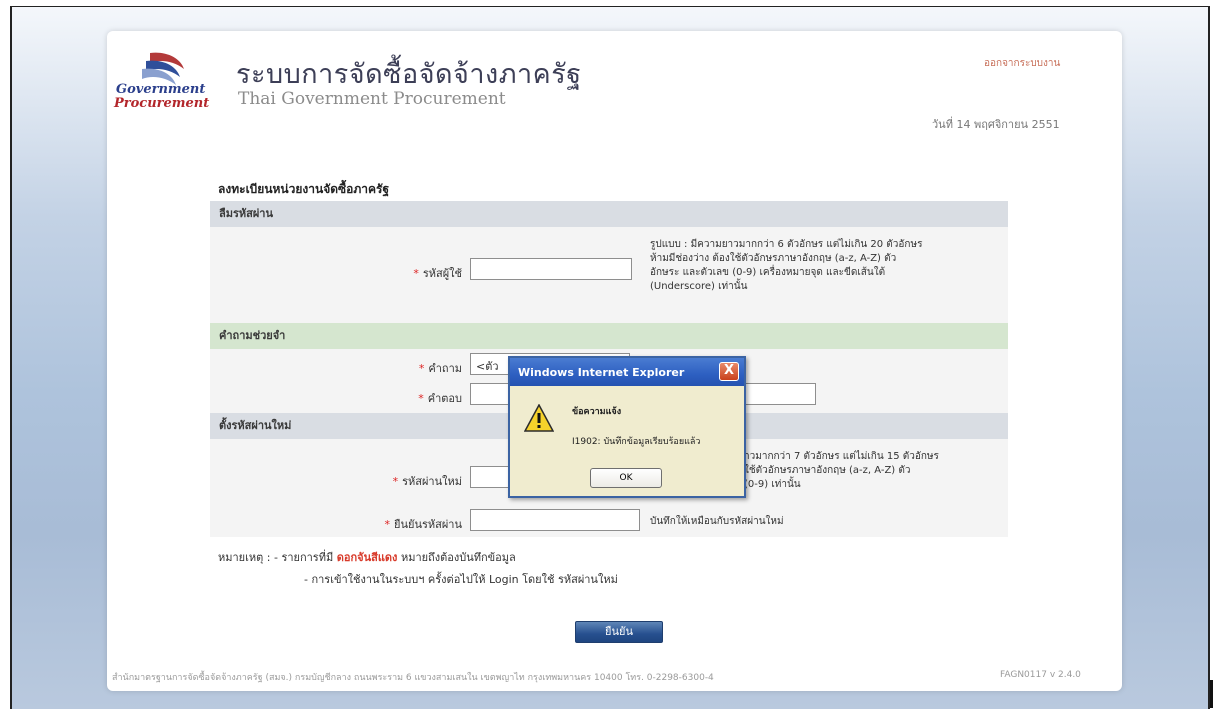  I want to click on question-label-text: คำถาม, so click(445, 368).